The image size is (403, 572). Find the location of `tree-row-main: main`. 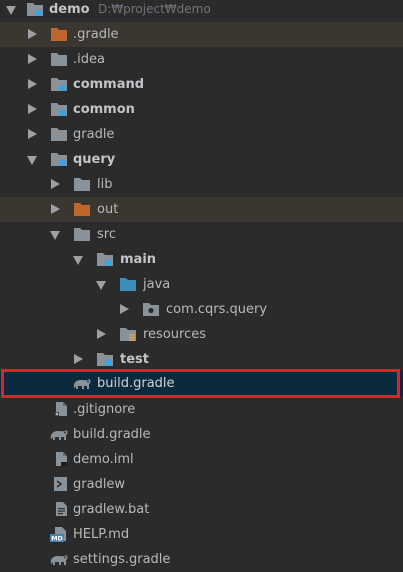

tree-row-main: main is located at coordinates (201, 259).